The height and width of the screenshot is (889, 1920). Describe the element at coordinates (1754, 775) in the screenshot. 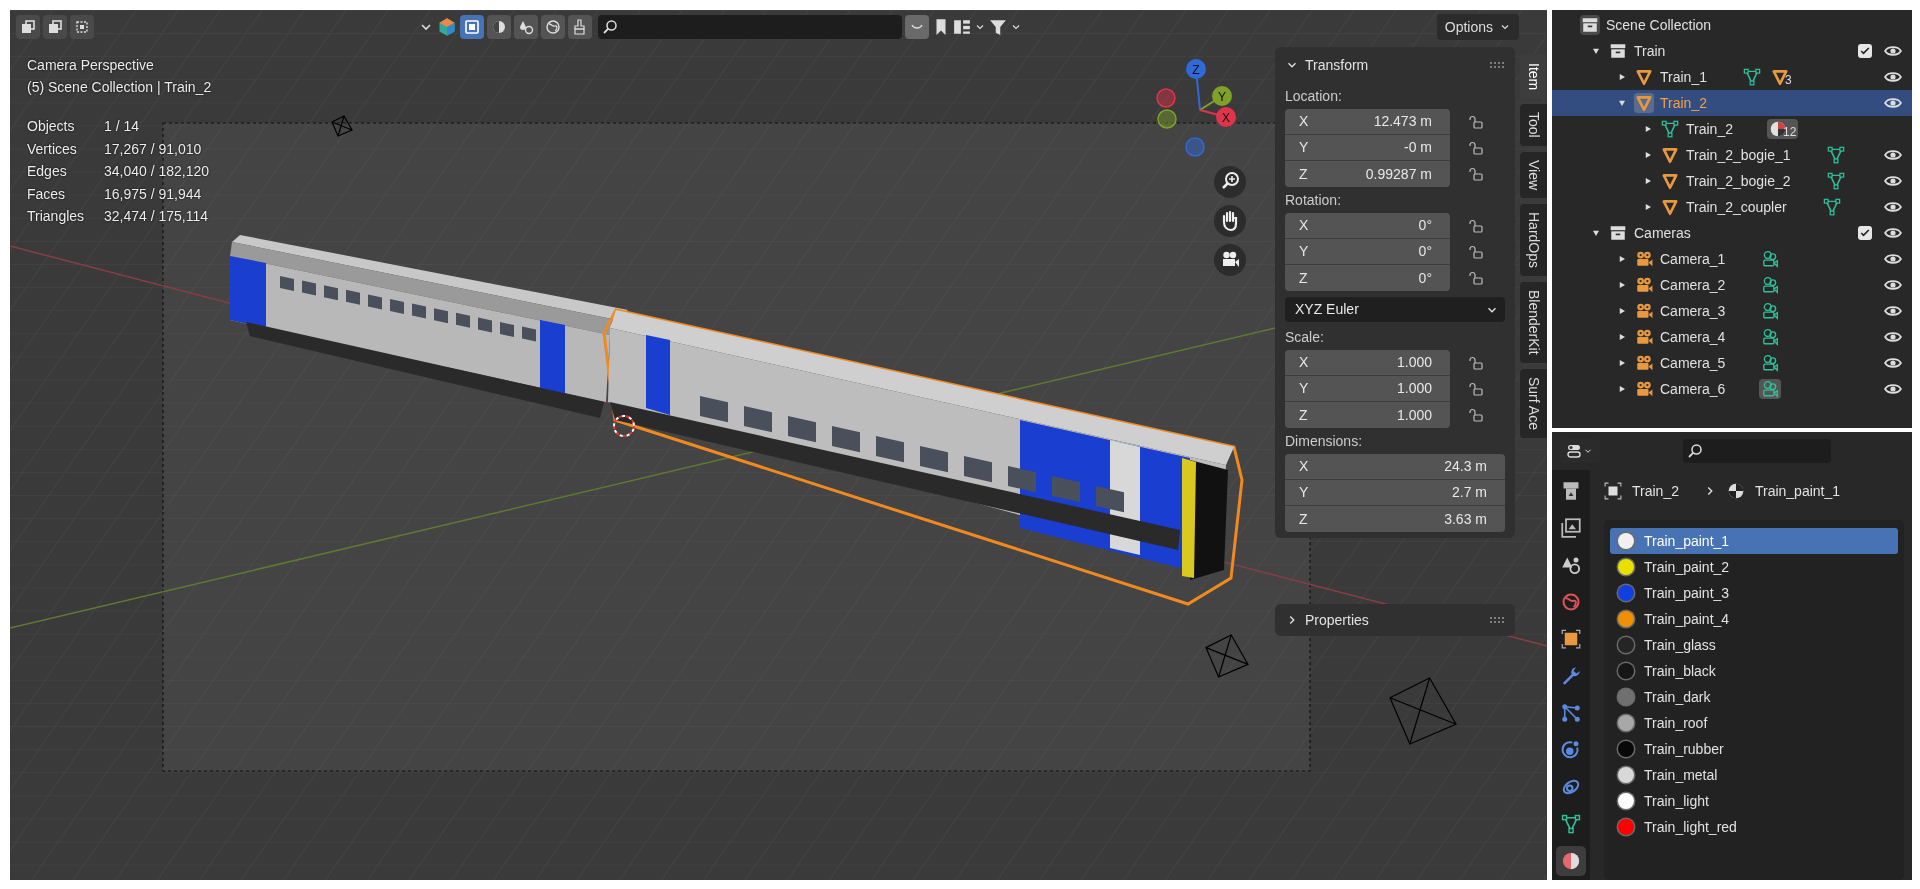

I see `material-slot: Train_metal` at that location.